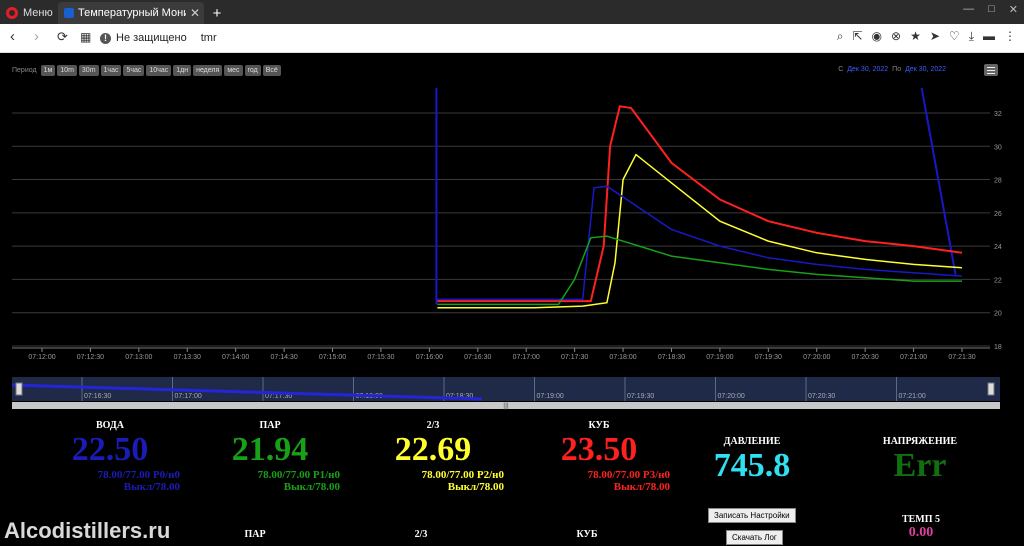 This screenshot has height=546, width=1024. I want to click on heart-icon: ♡, so click(954, 36).